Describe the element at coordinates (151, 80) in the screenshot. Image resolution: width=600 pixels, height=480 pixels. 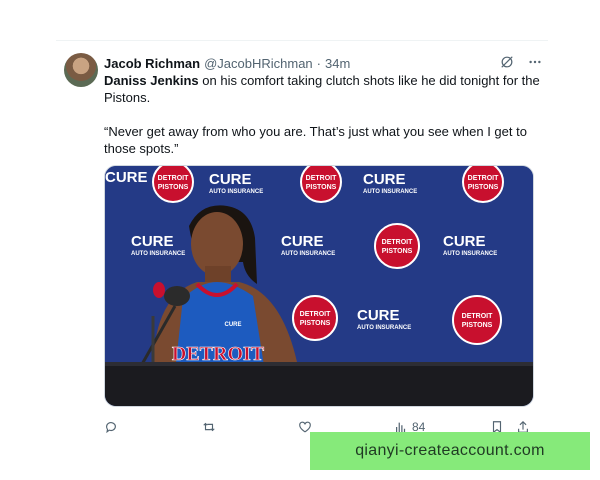
I see `mention-link: Daniss Jenkins` at that location.